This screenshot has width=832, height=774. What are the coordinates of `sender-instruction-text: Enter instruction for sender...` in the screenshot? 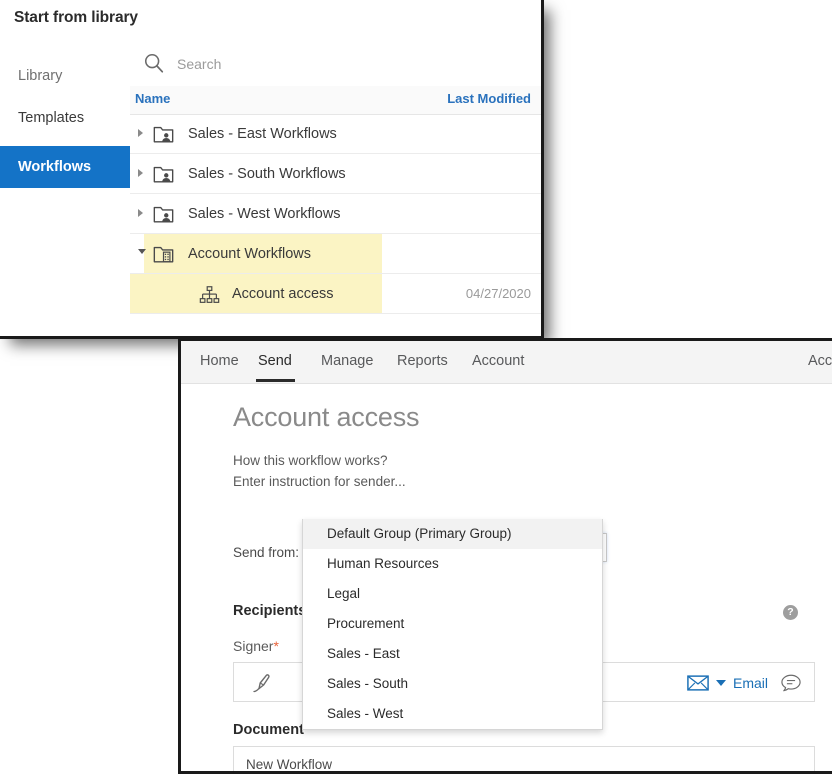 It's located at (319, 481).